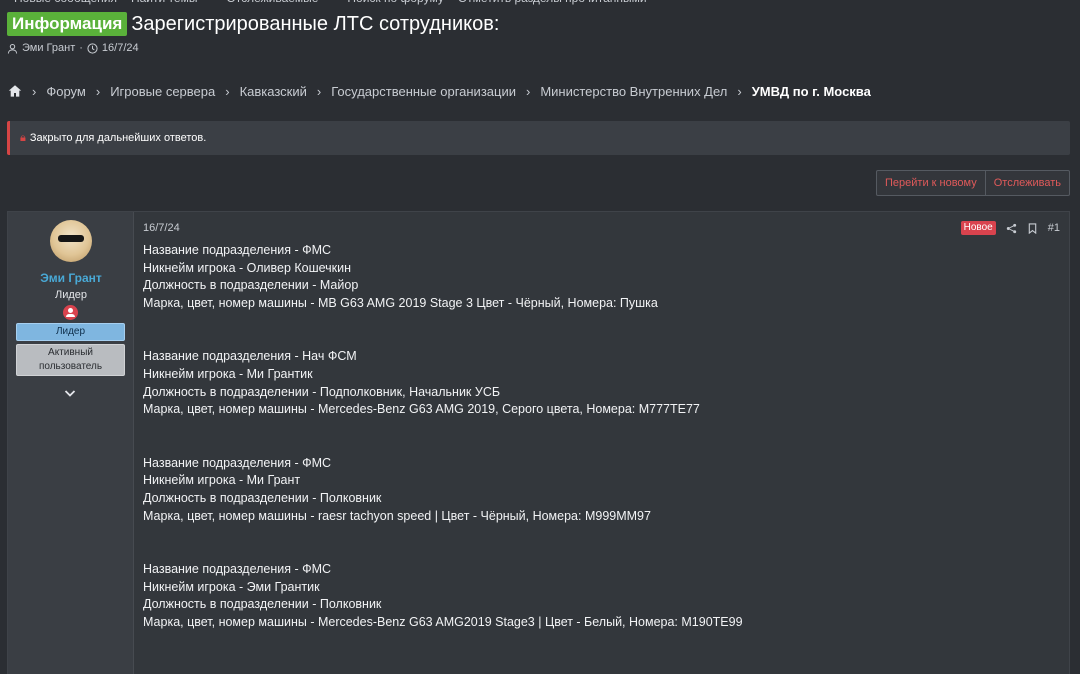 The image size is (1080, 674). Describe the element at coordinates (118, 138) in the screenshot. I see `closed-notice-text: Закрыто для дальнейших ответов.` at that location.